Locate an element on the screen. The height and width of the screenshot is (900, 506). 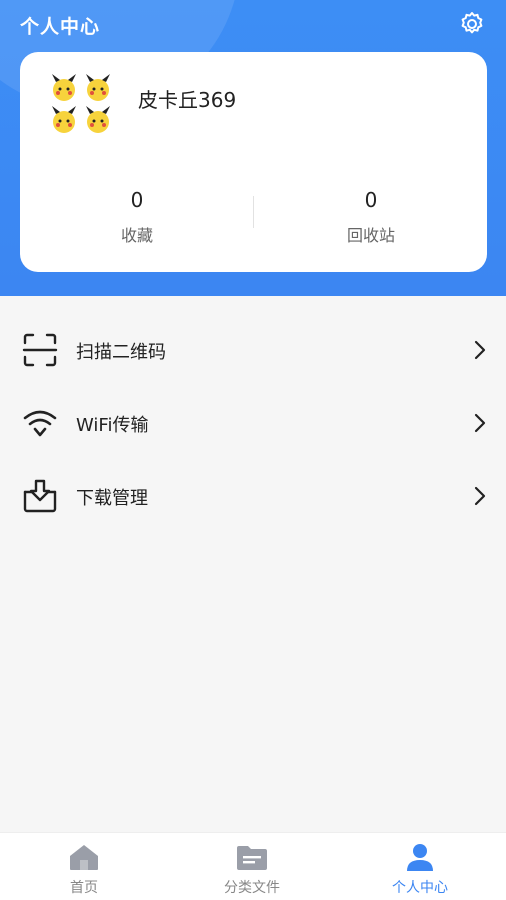
page-title: 个人中心 is located at coordinates (60, 27).